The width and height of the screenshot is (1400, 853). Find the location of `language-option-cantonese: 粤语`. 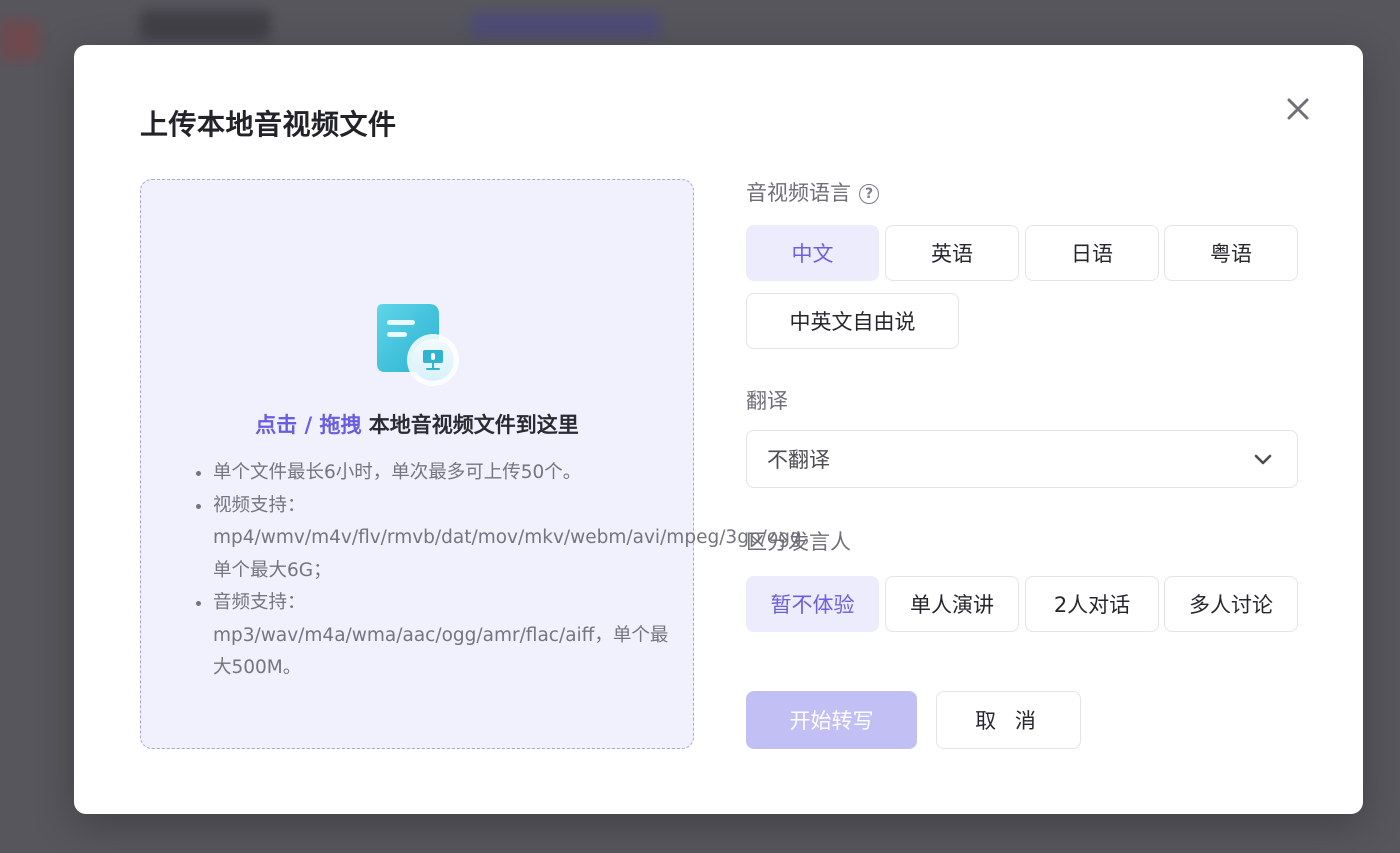

language-option-cantonese: 粤语 is located at coordinates (1231, 253).